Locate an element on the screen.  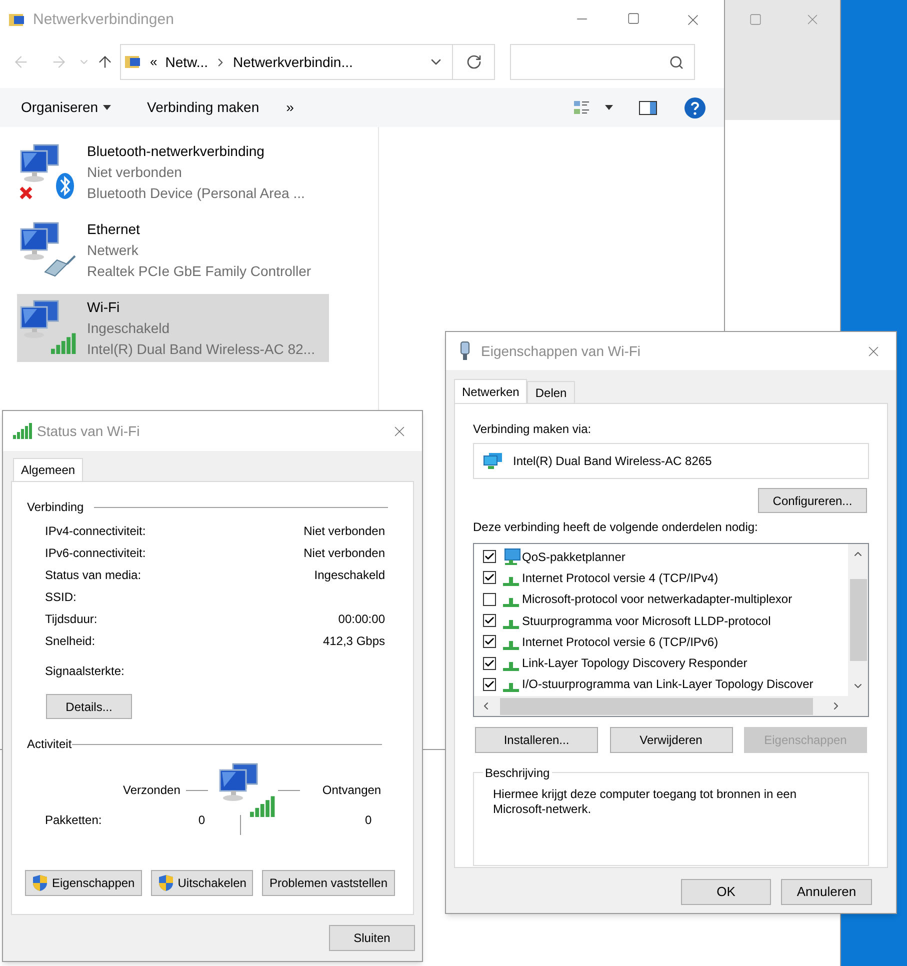
connection-item: Ethernet Netwerk Realtek PCIe GbE Family Controller is located at coordinates (173, 250).